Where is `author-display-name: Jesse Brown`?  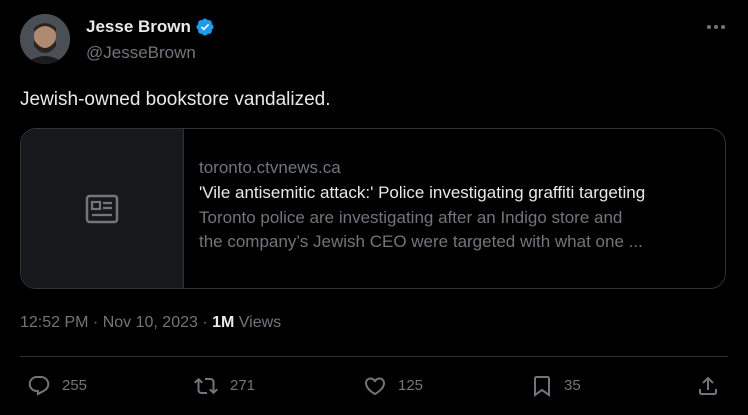
author-display-name: Jesse Brown is located at coordinates (138, 27).